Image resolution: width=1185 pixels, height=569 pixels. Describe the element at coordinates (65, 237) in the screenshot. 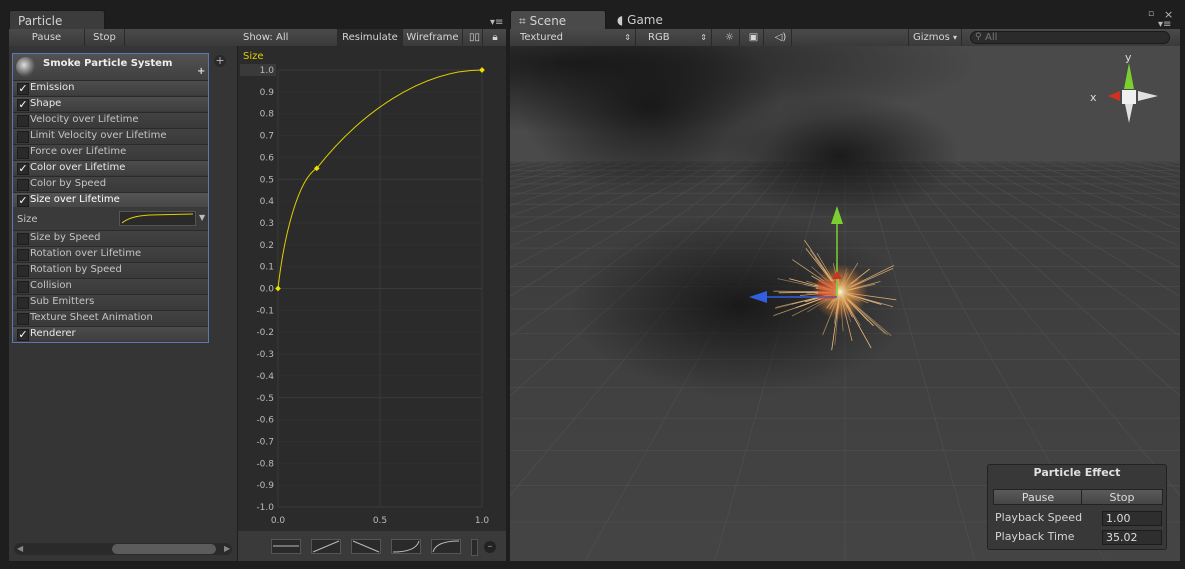

I see `module-label: Size by Speed` at that location.